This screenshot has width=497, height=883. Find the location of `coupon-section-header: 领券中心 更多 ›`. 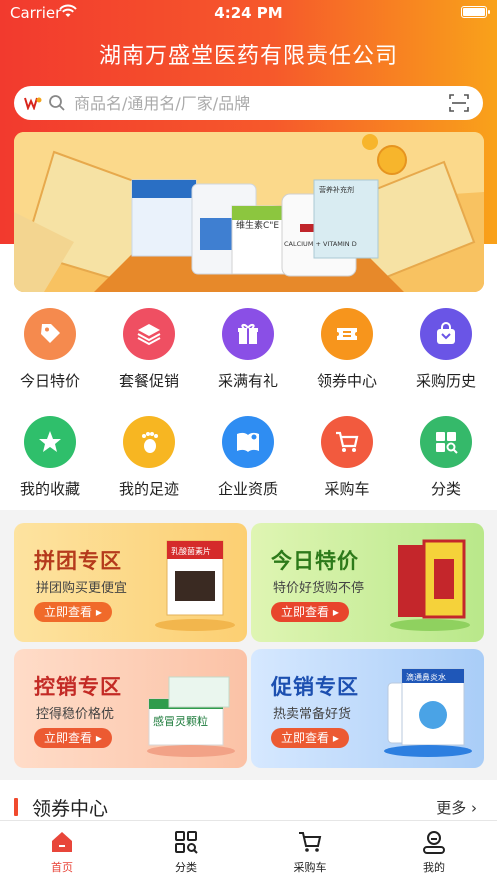

coupon-section-header: 领券中心 更多 › is located at coordinates (248, 800).